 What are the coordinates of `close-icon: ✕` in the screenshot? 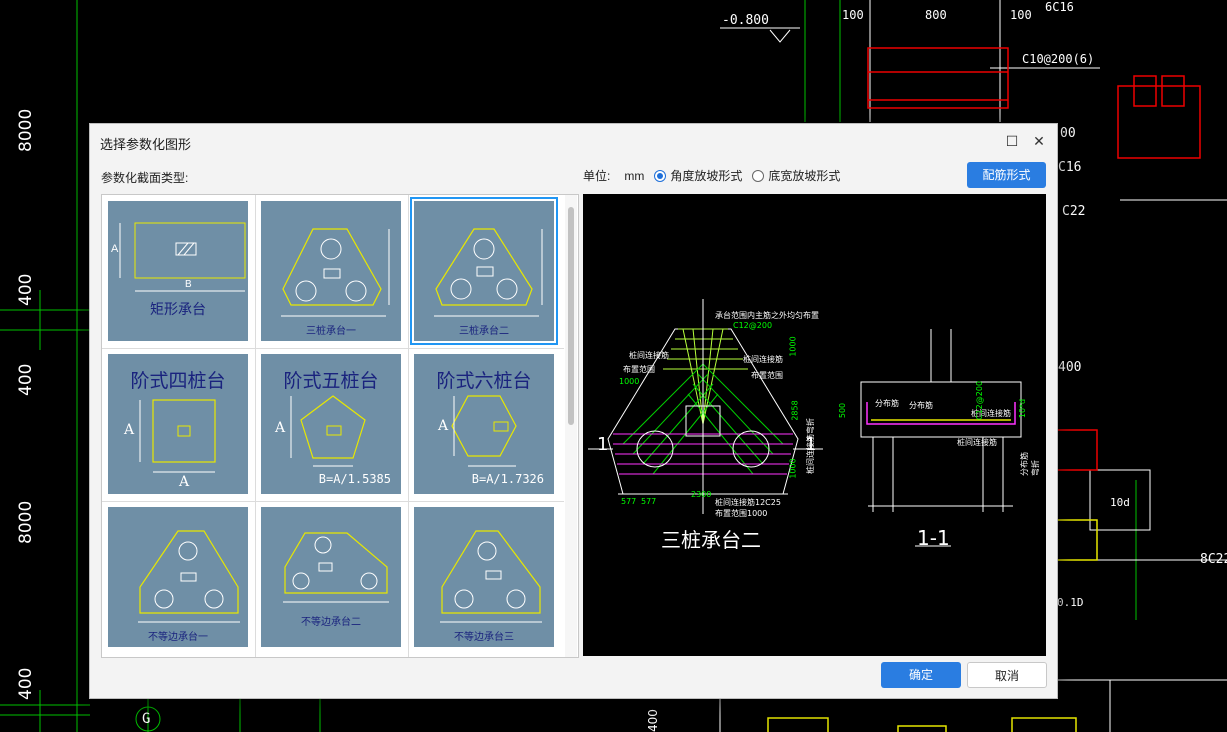 It's located at (1039, 141).